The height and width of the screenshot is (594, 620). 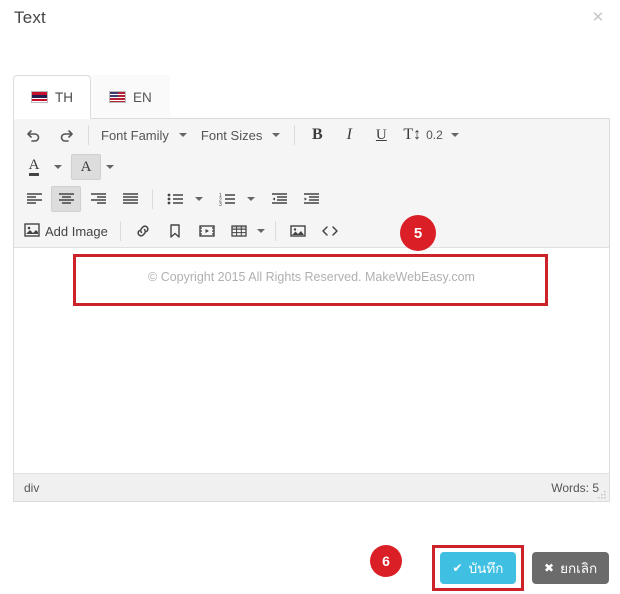 I want to click on element-path: div, so click(x=31, y=488).